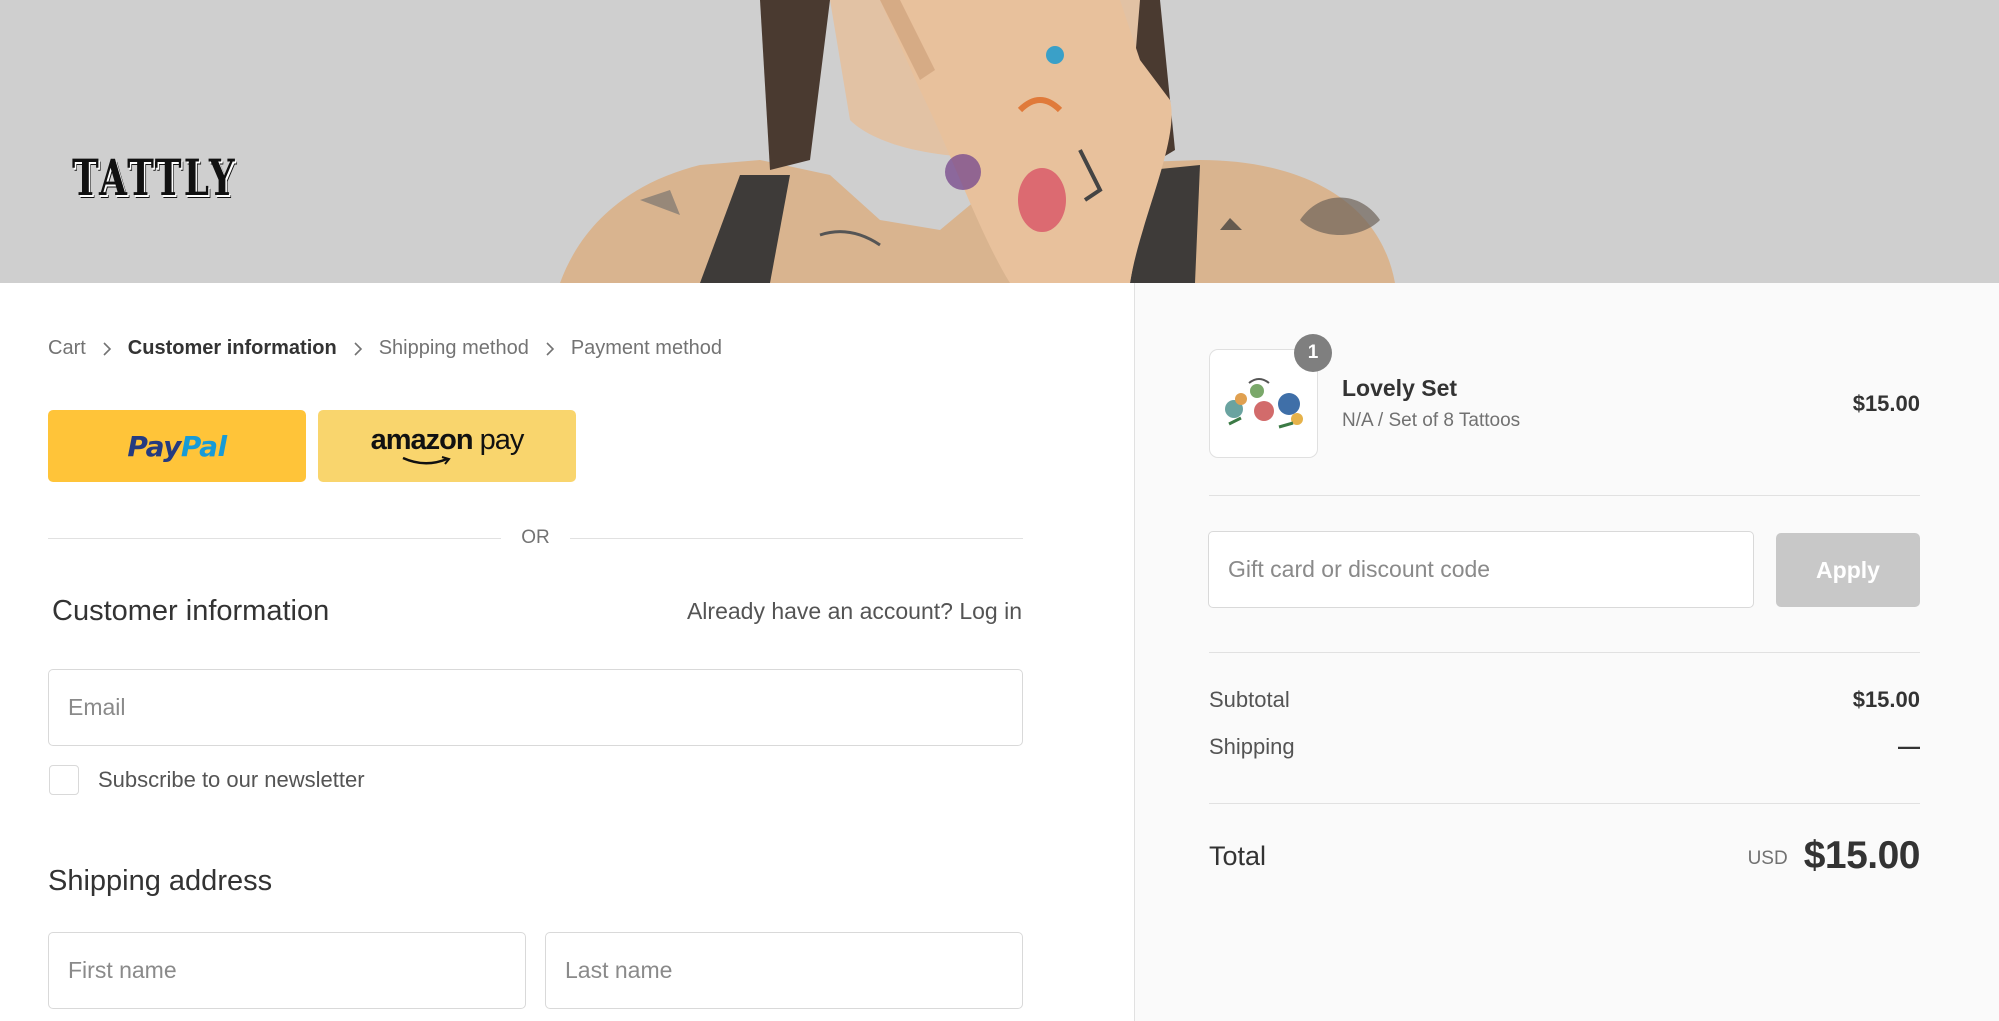 The width and height of the screenshot is (1999, 1021). Describe the element at coordinates (426, 460) in the screenshot. I see `amazon-smile-icon` at that location.